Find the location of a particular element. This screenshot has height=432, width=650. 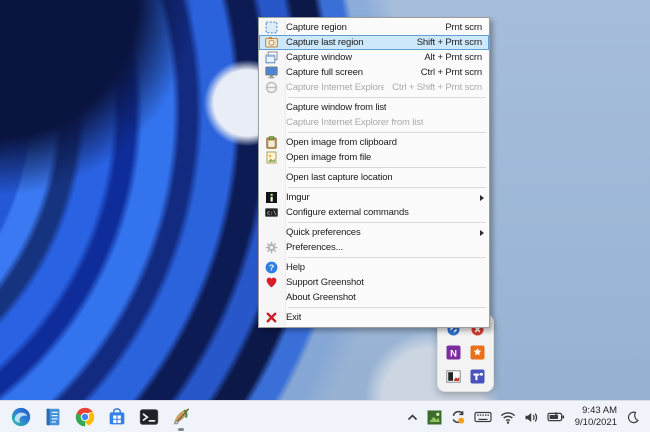

taskbar-edge-icon is located at coordinates (21, 417).